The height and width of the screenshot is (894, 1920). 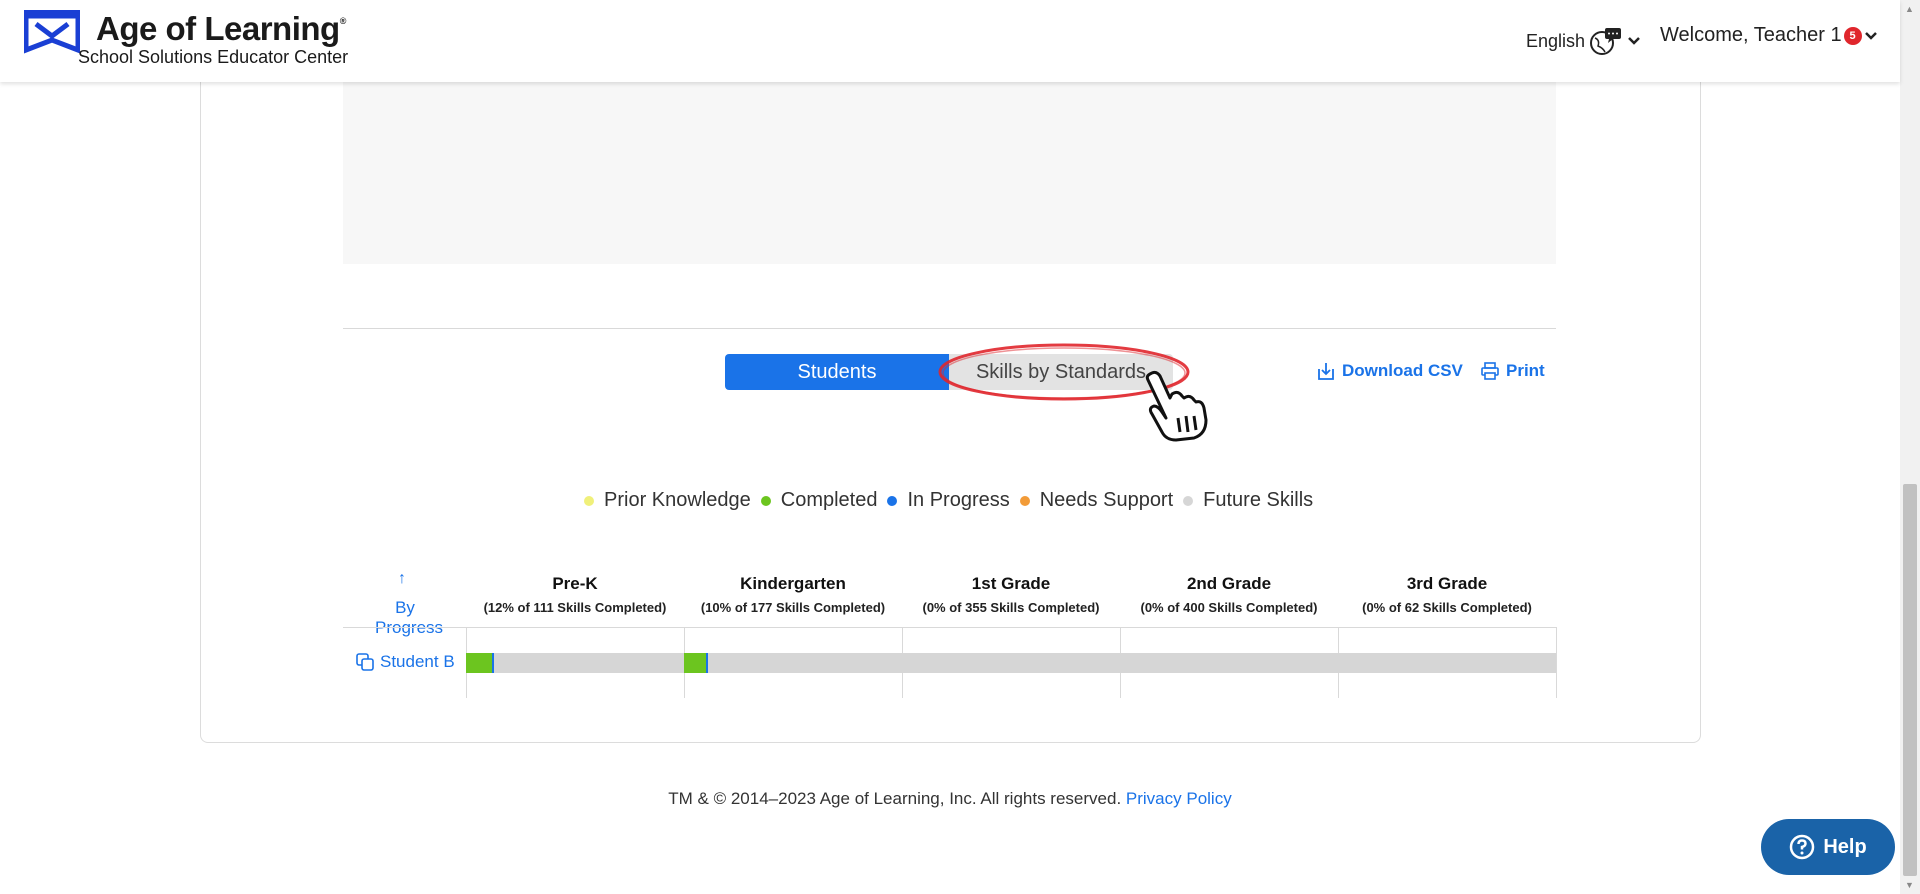 I want to click on column-subtitle: (10% of 177 Skills Completed), so click(x=793, y=607).